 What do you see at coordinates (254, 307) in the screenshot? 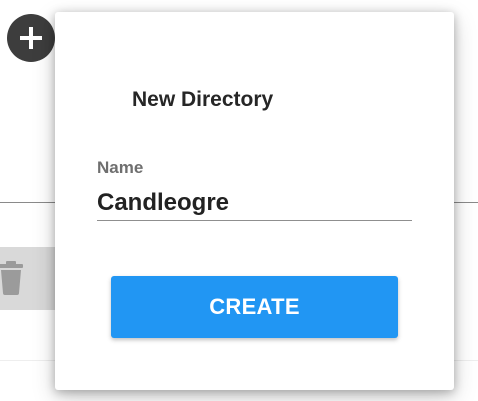
I see `create-button: CREATE` at bounding box center [254, 307].